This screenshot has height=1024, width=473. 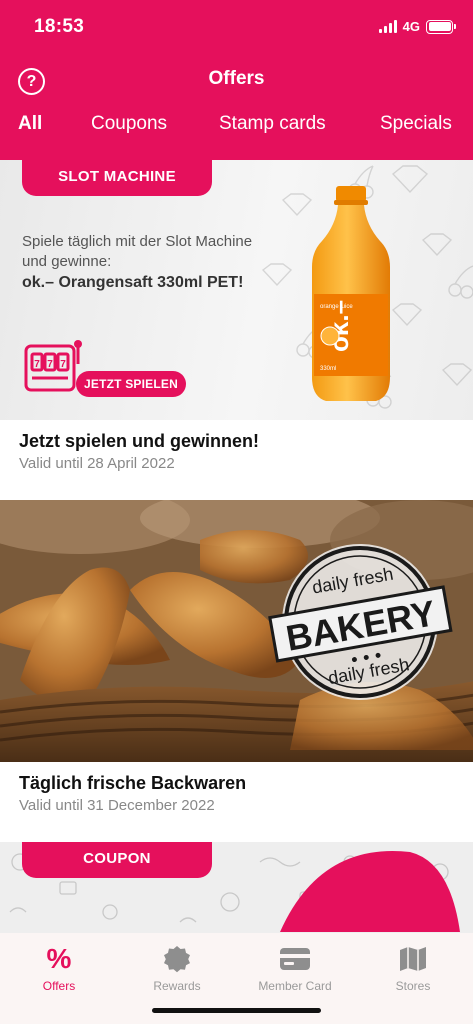 I want to click on nav-offers-label: Offers, so click(x=59, y=986).